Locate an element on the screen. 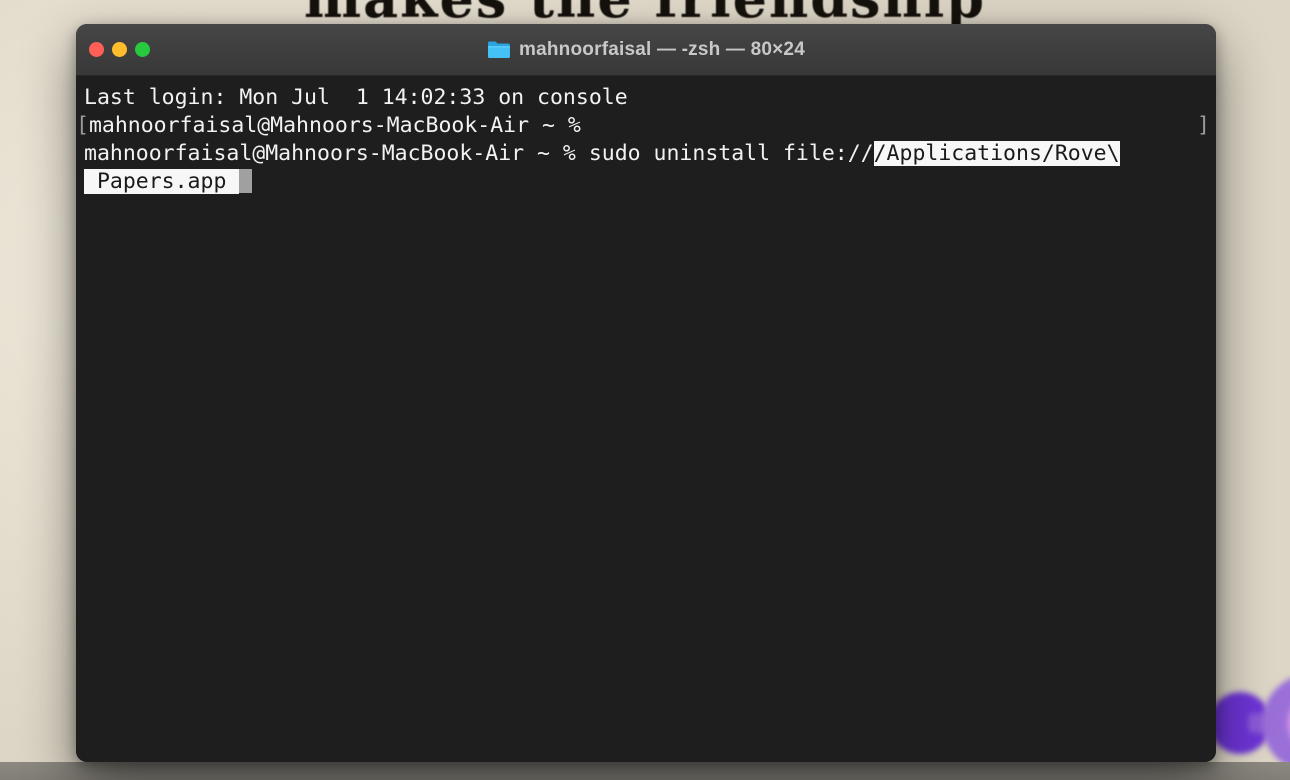 The image size is (1290, 780). wallpaper-bottom-band is located at coordinates (645, 771).